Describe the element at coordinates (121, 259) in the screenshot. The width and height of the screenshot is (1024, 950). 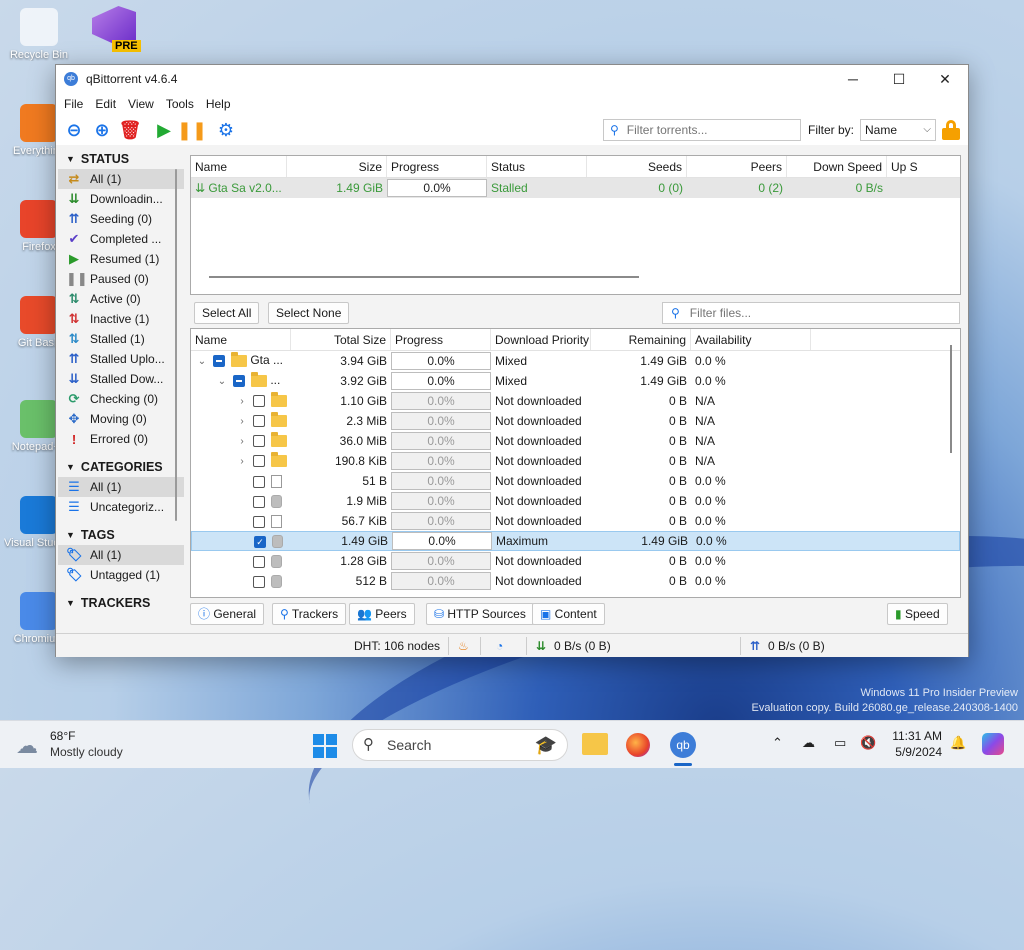
I see `status-filter-item: ▶ Resumed (1)` at that location.